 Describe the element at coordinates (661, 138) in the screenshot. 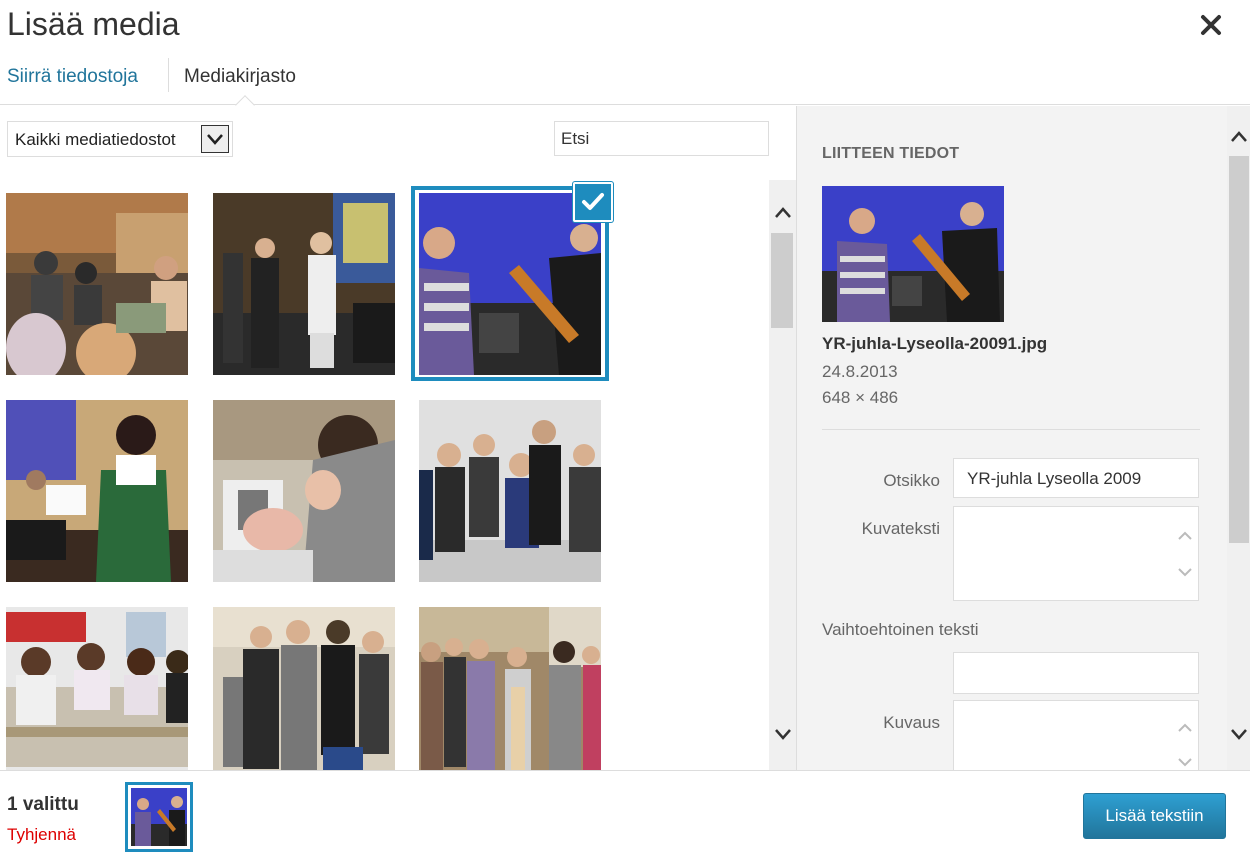

I see `search-input` at that location.